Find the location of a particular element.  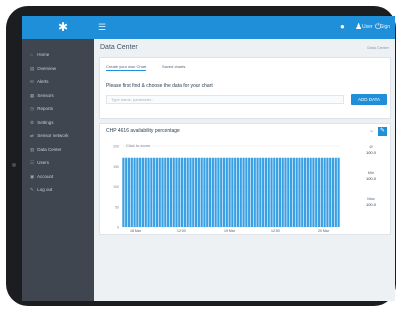

tab-saved-charts: Saved charts is located at coordinates (173, 67).